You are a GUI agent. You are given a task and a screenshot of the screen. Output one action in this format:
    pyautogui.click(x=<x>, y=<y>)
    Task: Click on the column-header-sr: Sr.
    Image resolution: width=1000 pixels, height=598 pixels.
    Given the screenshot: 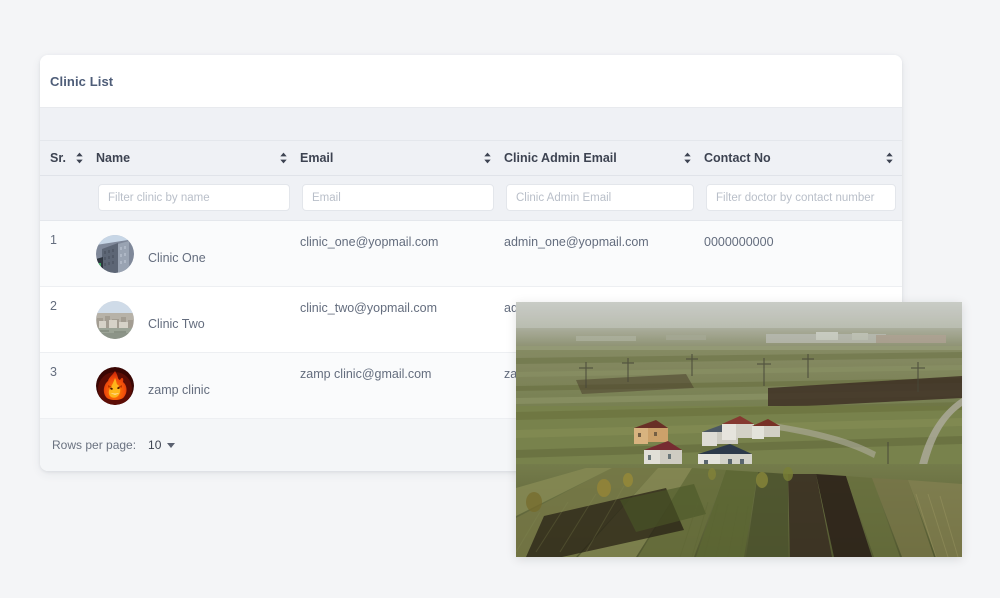 What is the action you would take?
    pyautogui.click(x=66, y=158)
    